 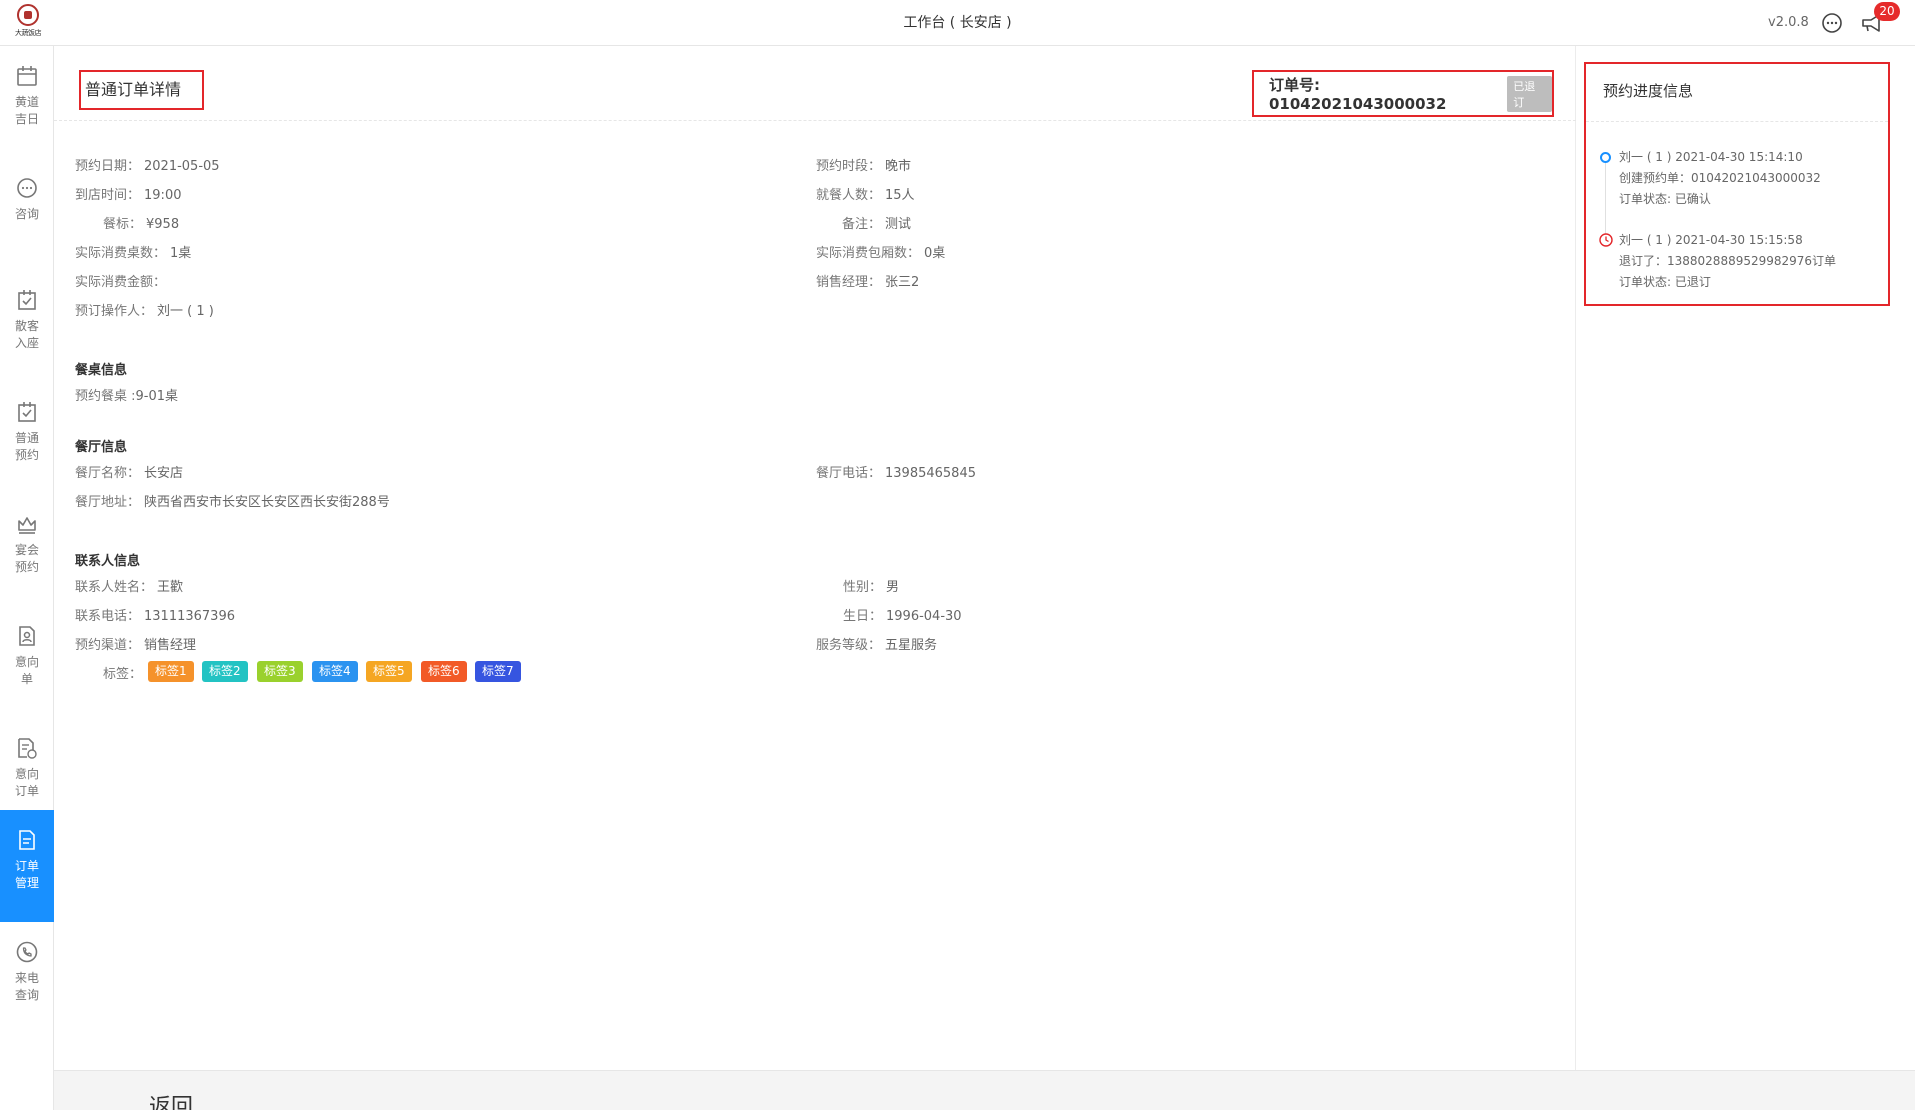 I want to click on order-number-box: 订单号: 01042021043000032 已退订, so click(x=1403, y=93).